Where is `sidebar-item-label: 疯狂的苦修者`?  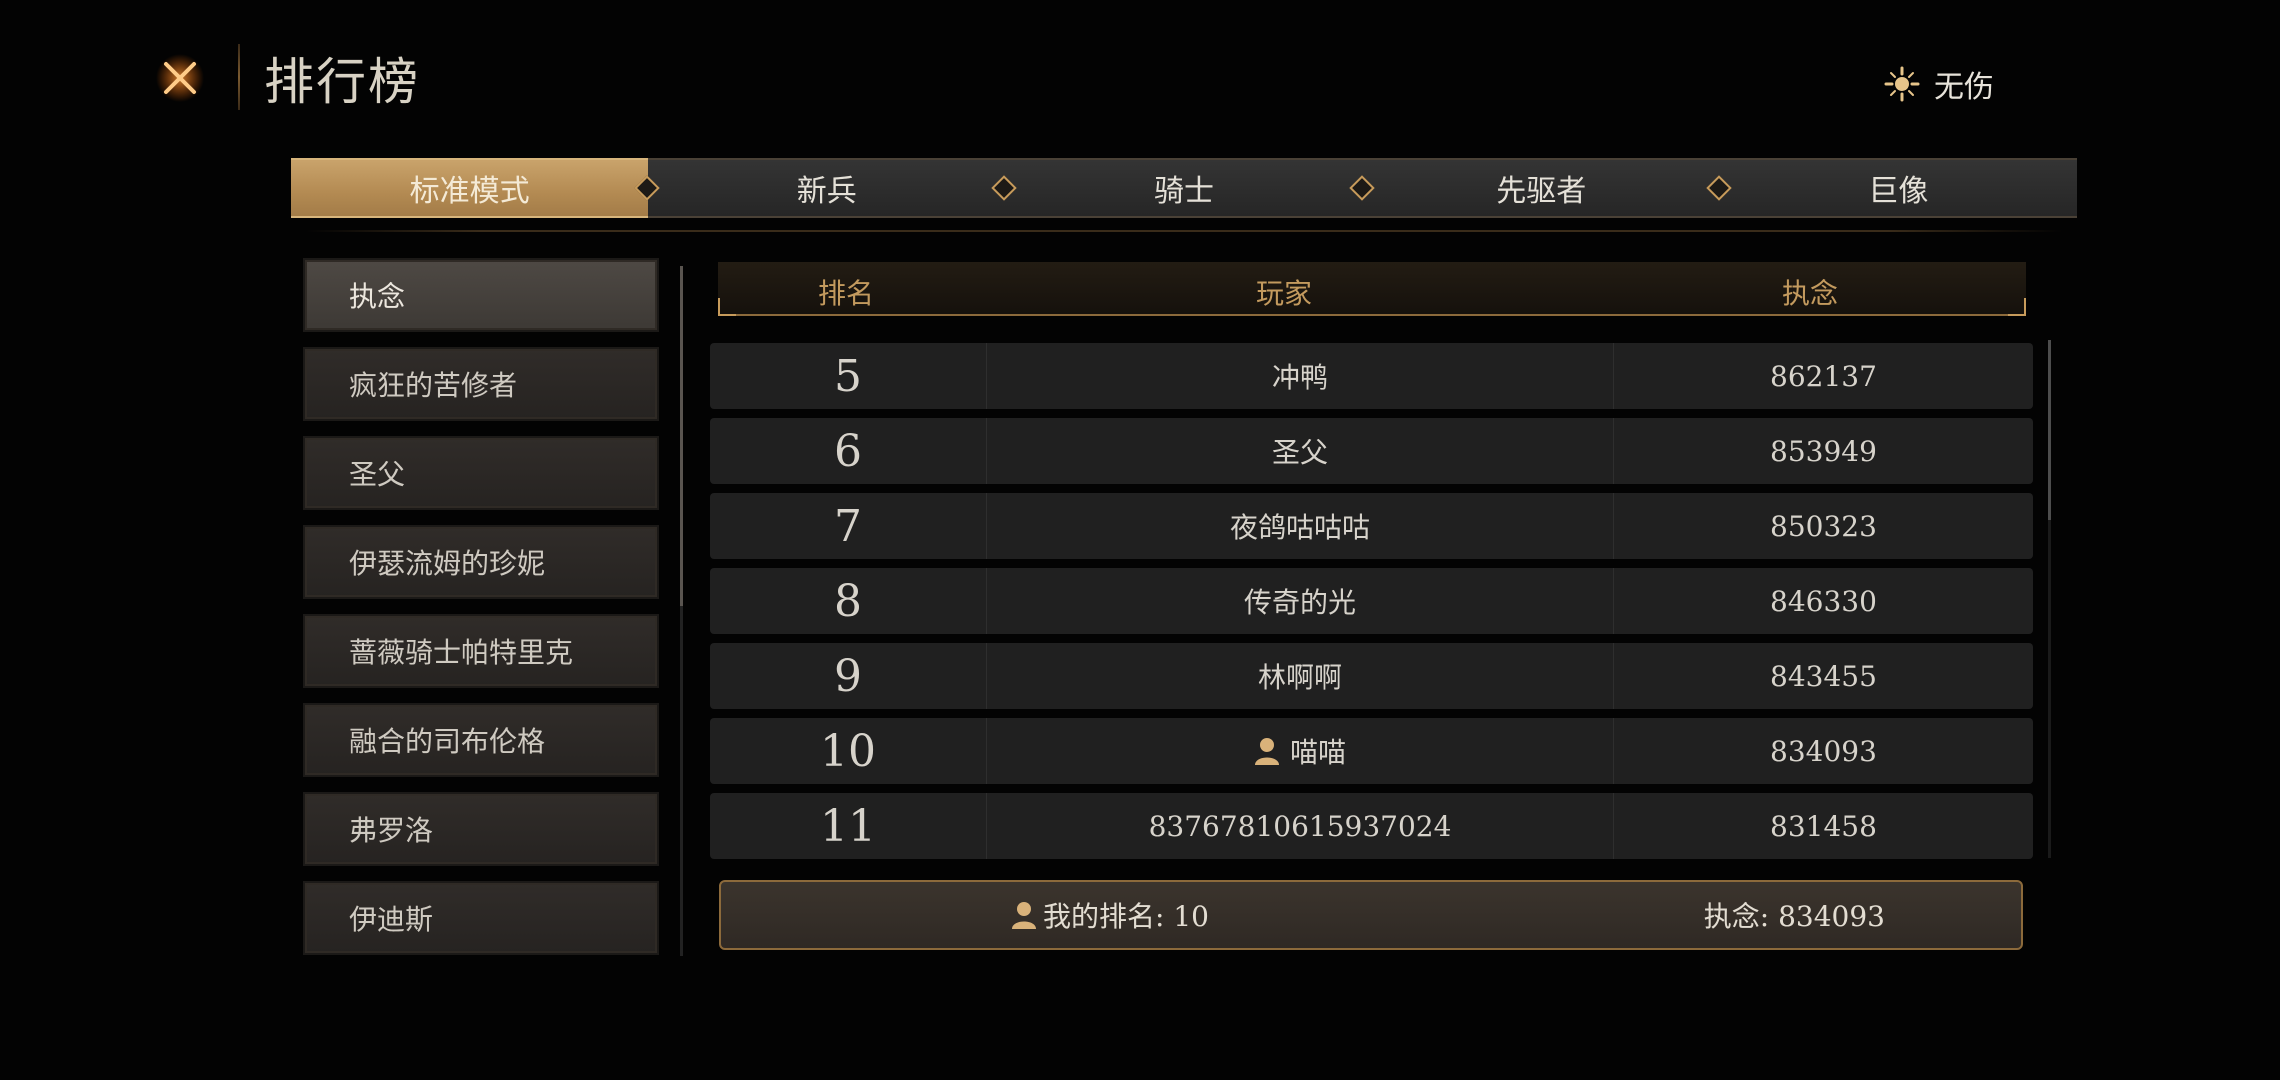
sidebar-item-label: 疯狂的苦修者 is located at coordinates (433, 385).